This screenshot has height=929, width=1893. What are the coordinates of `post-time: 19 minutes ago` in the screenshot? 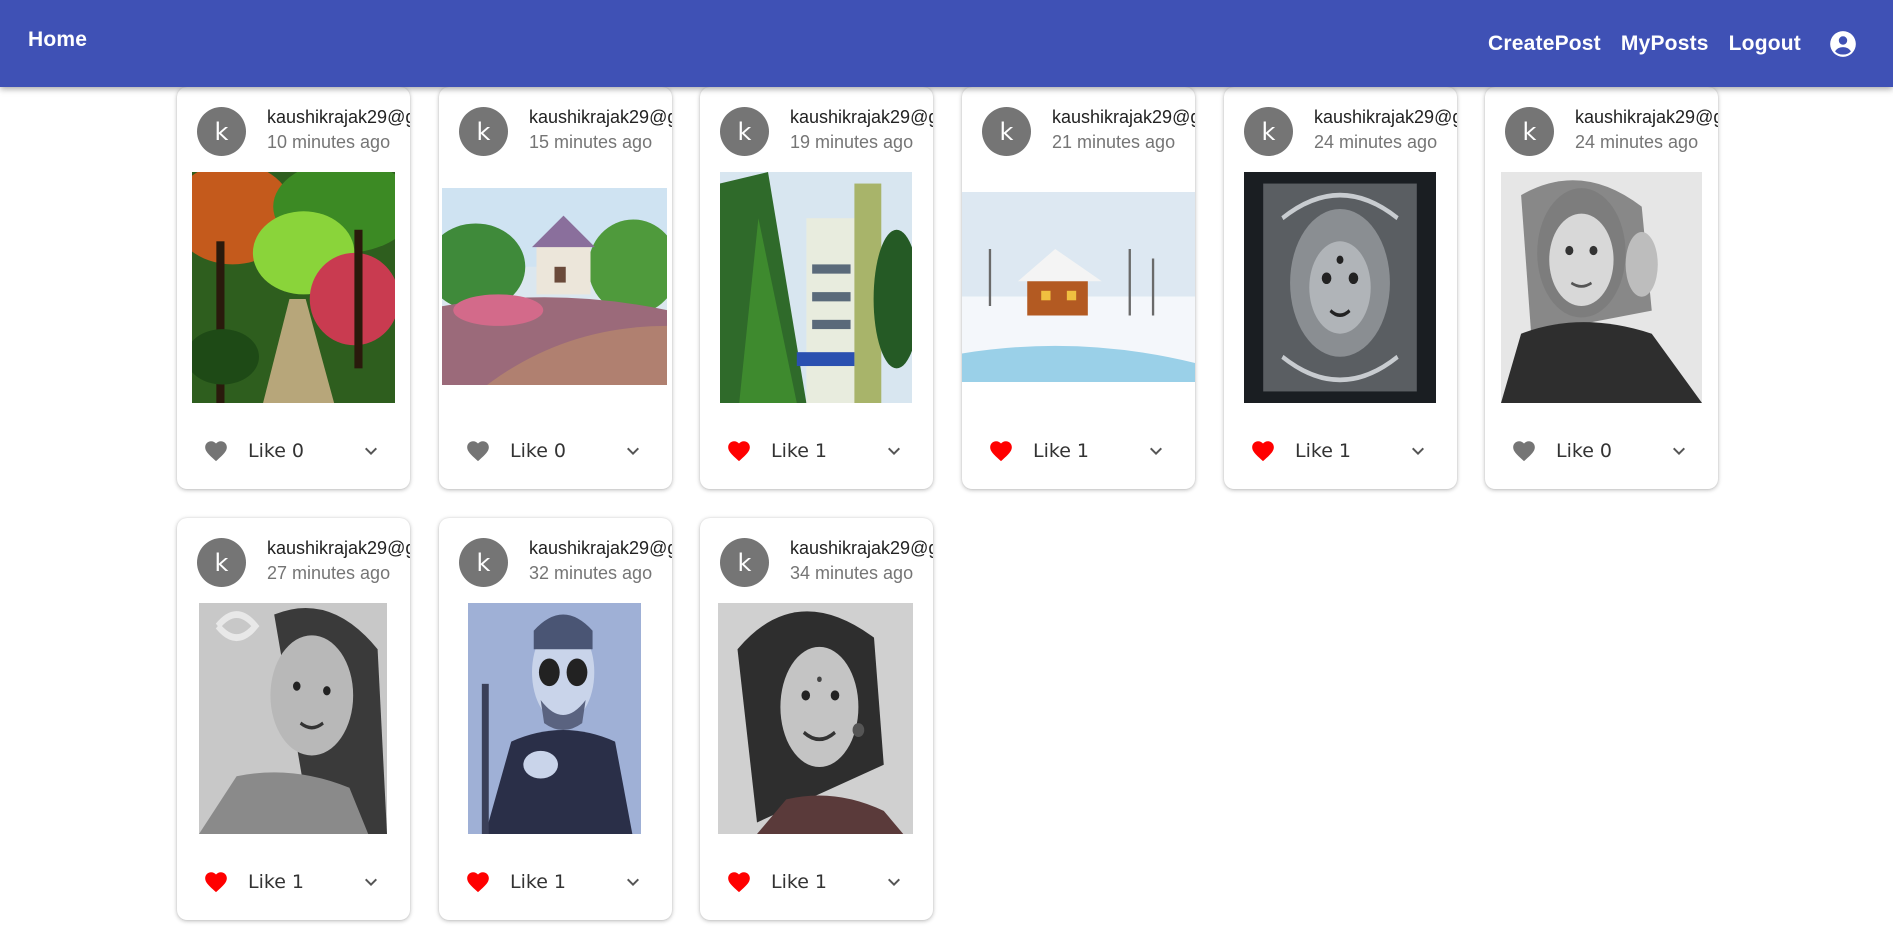 It's located at (852, 142).